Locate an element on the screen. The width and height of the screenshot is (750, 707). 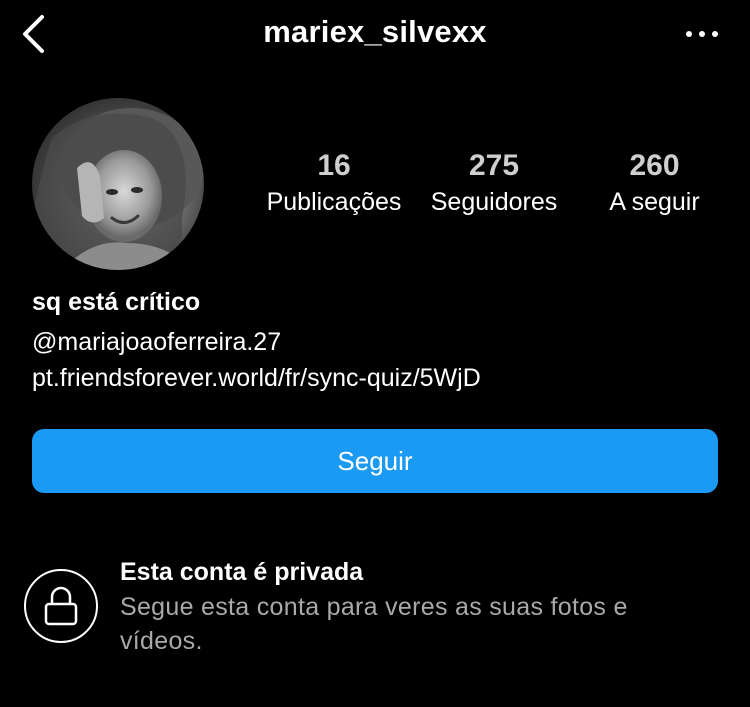
posts-label: Publicações is located at coordinates (334, 202).